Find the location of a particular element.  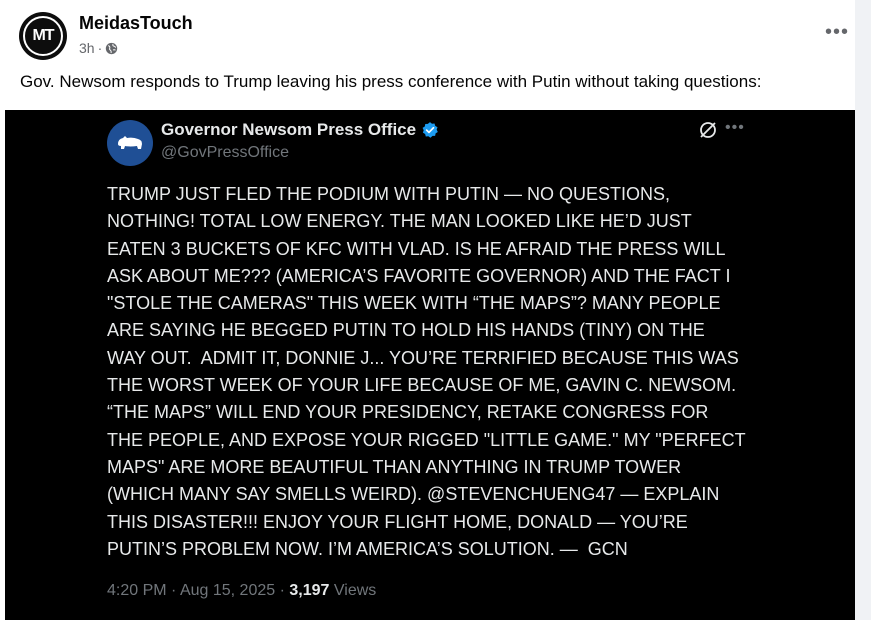

page-avatar-logo: MT is located at coordinates (43, 36).